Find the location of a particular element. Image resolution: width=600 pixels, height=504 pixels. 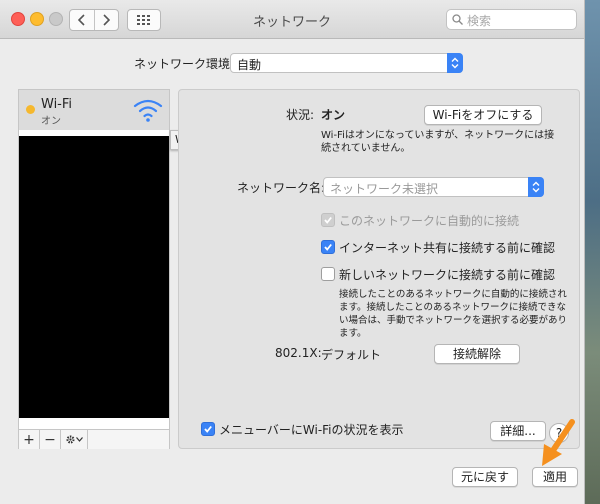

location-select: 自動 is located at coordinates (346, 63).